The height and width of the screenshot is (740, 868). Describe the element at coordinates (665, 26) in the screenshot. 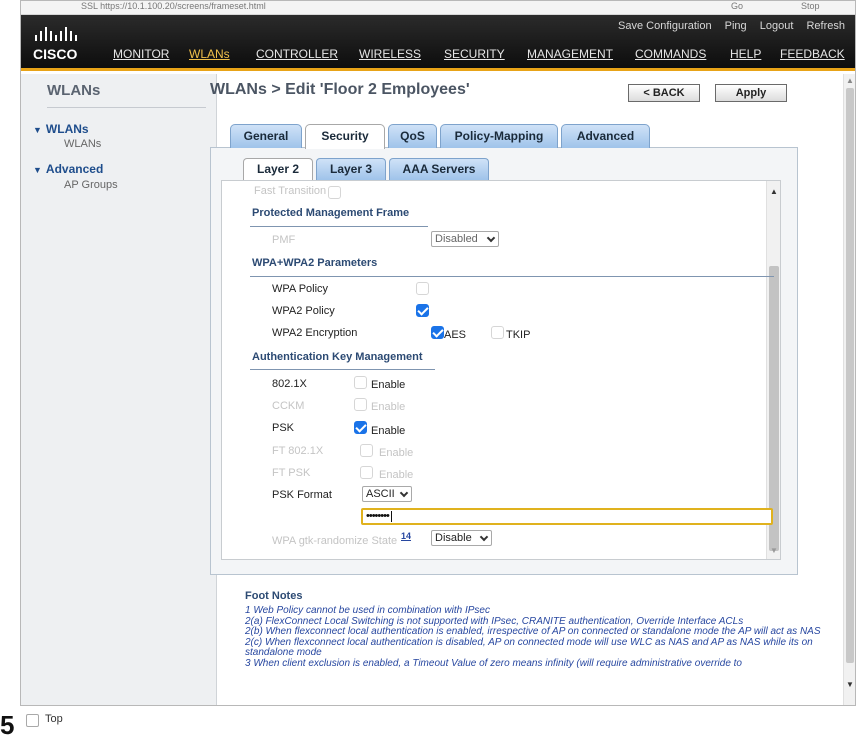

I see `save-configuration-link: Save Configuration` at that location.